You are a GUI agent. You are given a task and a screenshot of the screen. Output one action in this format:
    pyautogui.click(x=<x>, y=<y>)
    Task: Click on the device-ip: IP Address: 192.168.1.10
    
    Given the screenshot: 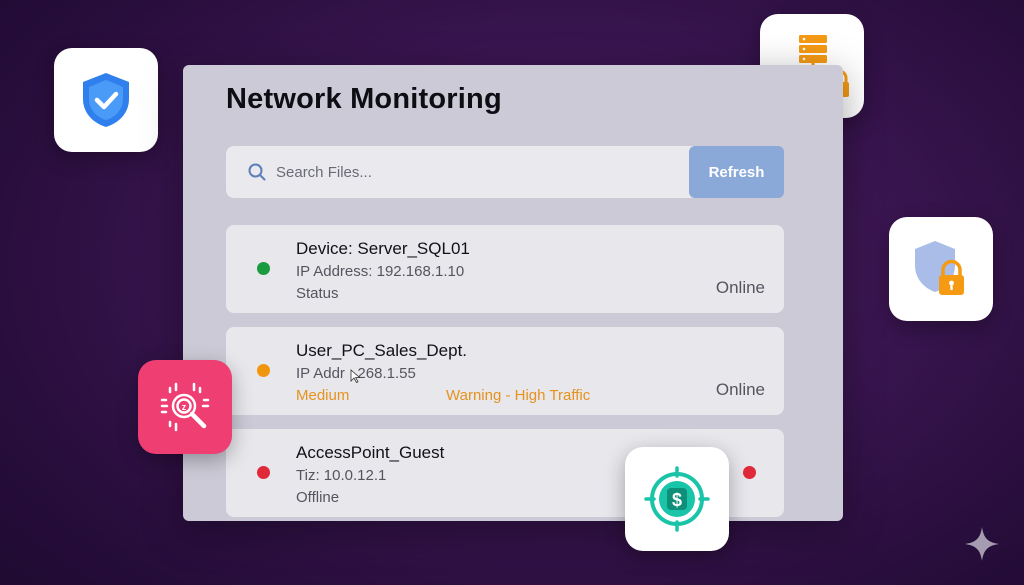 What is the action you would take?
    pyautogui.click(x=380, y=271)
    